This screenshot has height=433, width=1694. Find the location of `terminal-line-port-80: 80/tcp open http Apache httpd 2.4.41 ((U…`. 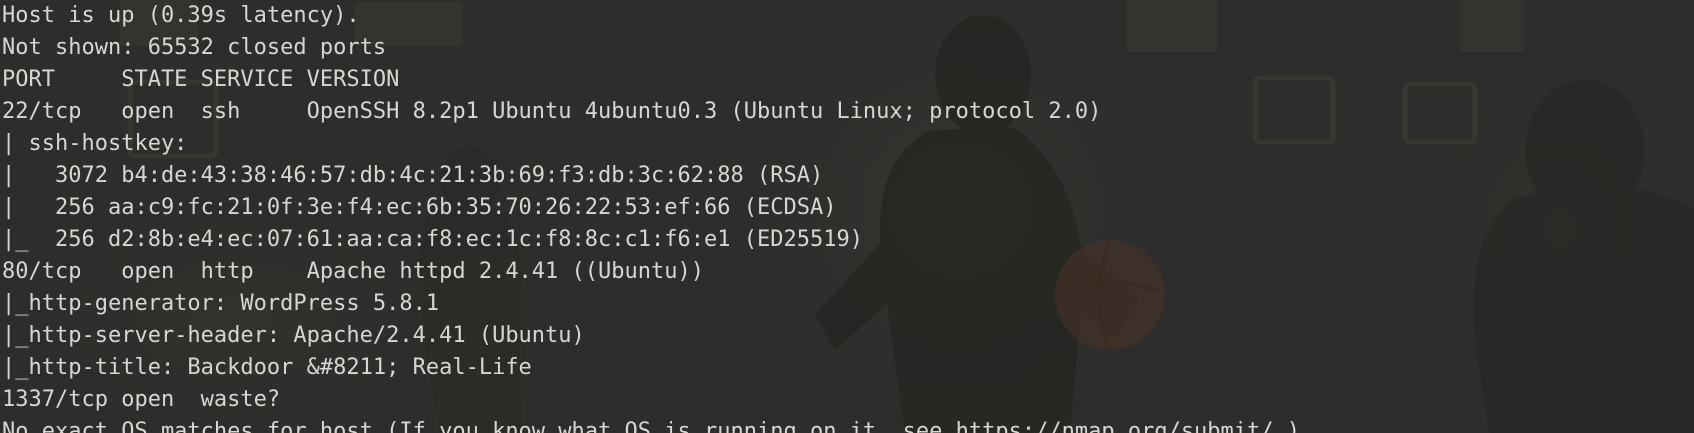

terminal-line-port-80: 80/tcp open http Apache httpd 2.4.41 ((U… is located at coordinates (353, 271).